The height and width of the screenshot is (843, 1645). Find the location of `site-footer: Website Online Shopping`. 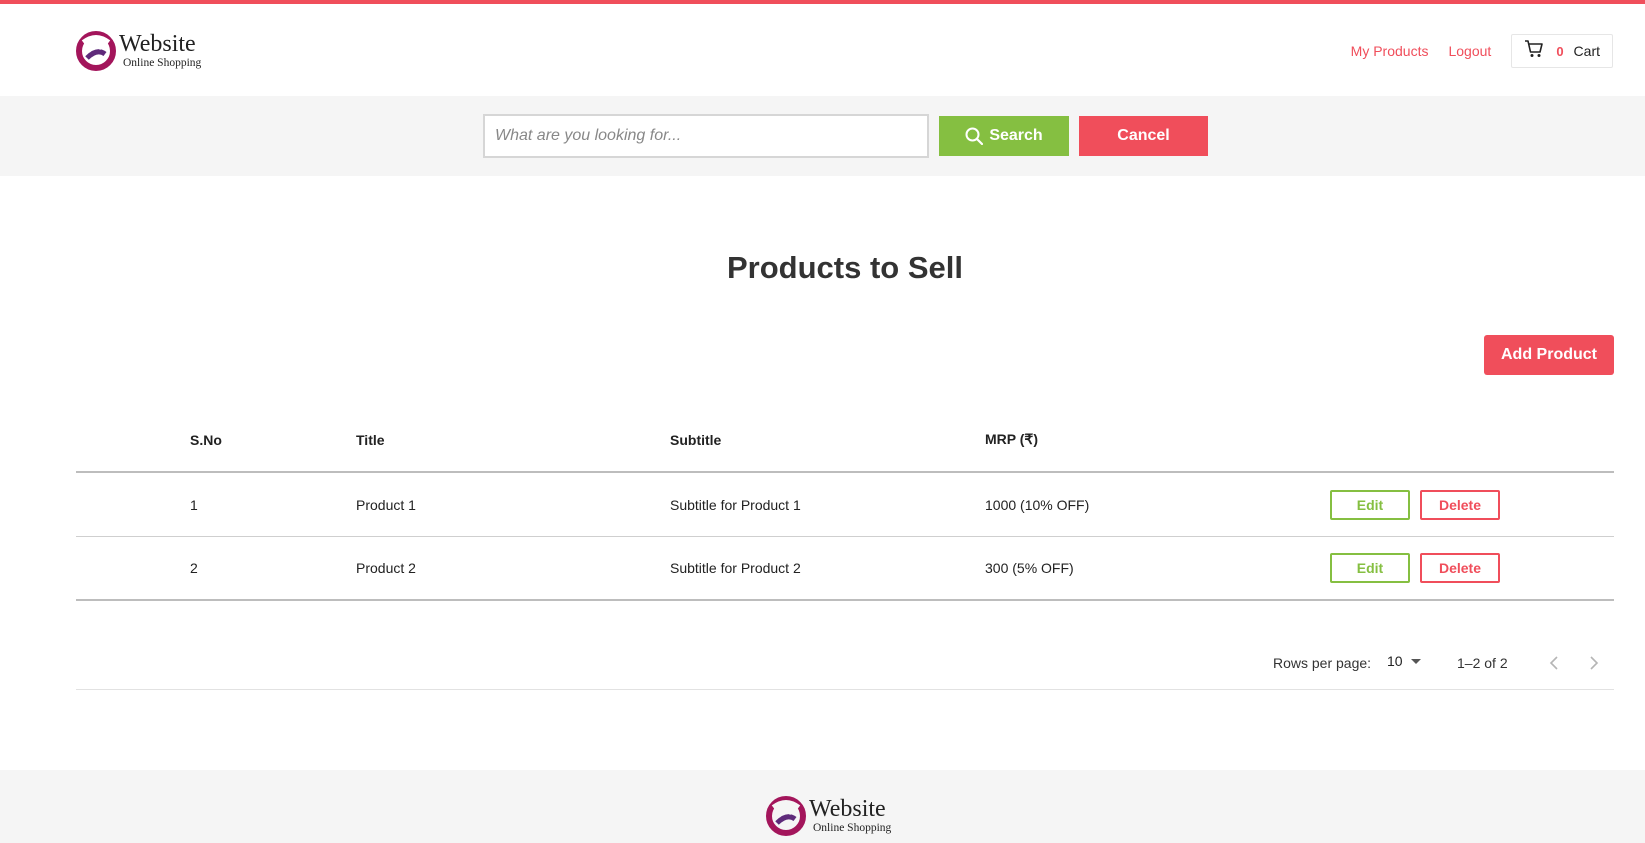

site-footer: Website Online Shopping is located at coordinates (822, 806).